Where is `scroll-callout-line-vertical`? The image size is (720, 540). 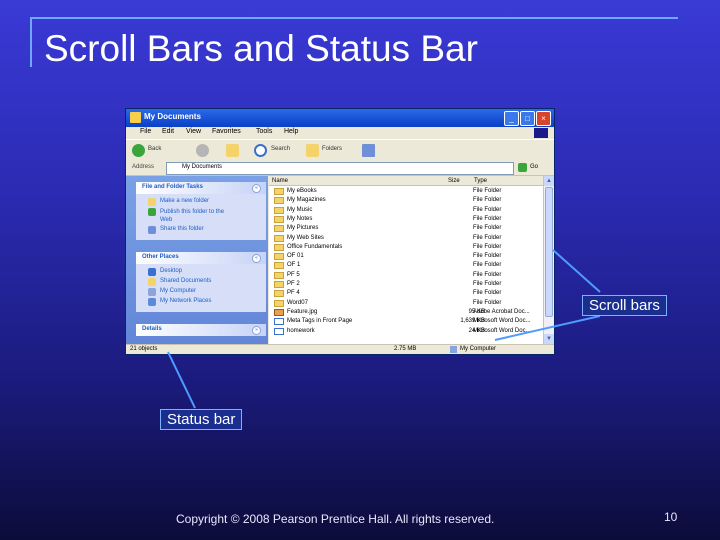
scroll-callout-line-vertical is located at coordinates (576, 271).